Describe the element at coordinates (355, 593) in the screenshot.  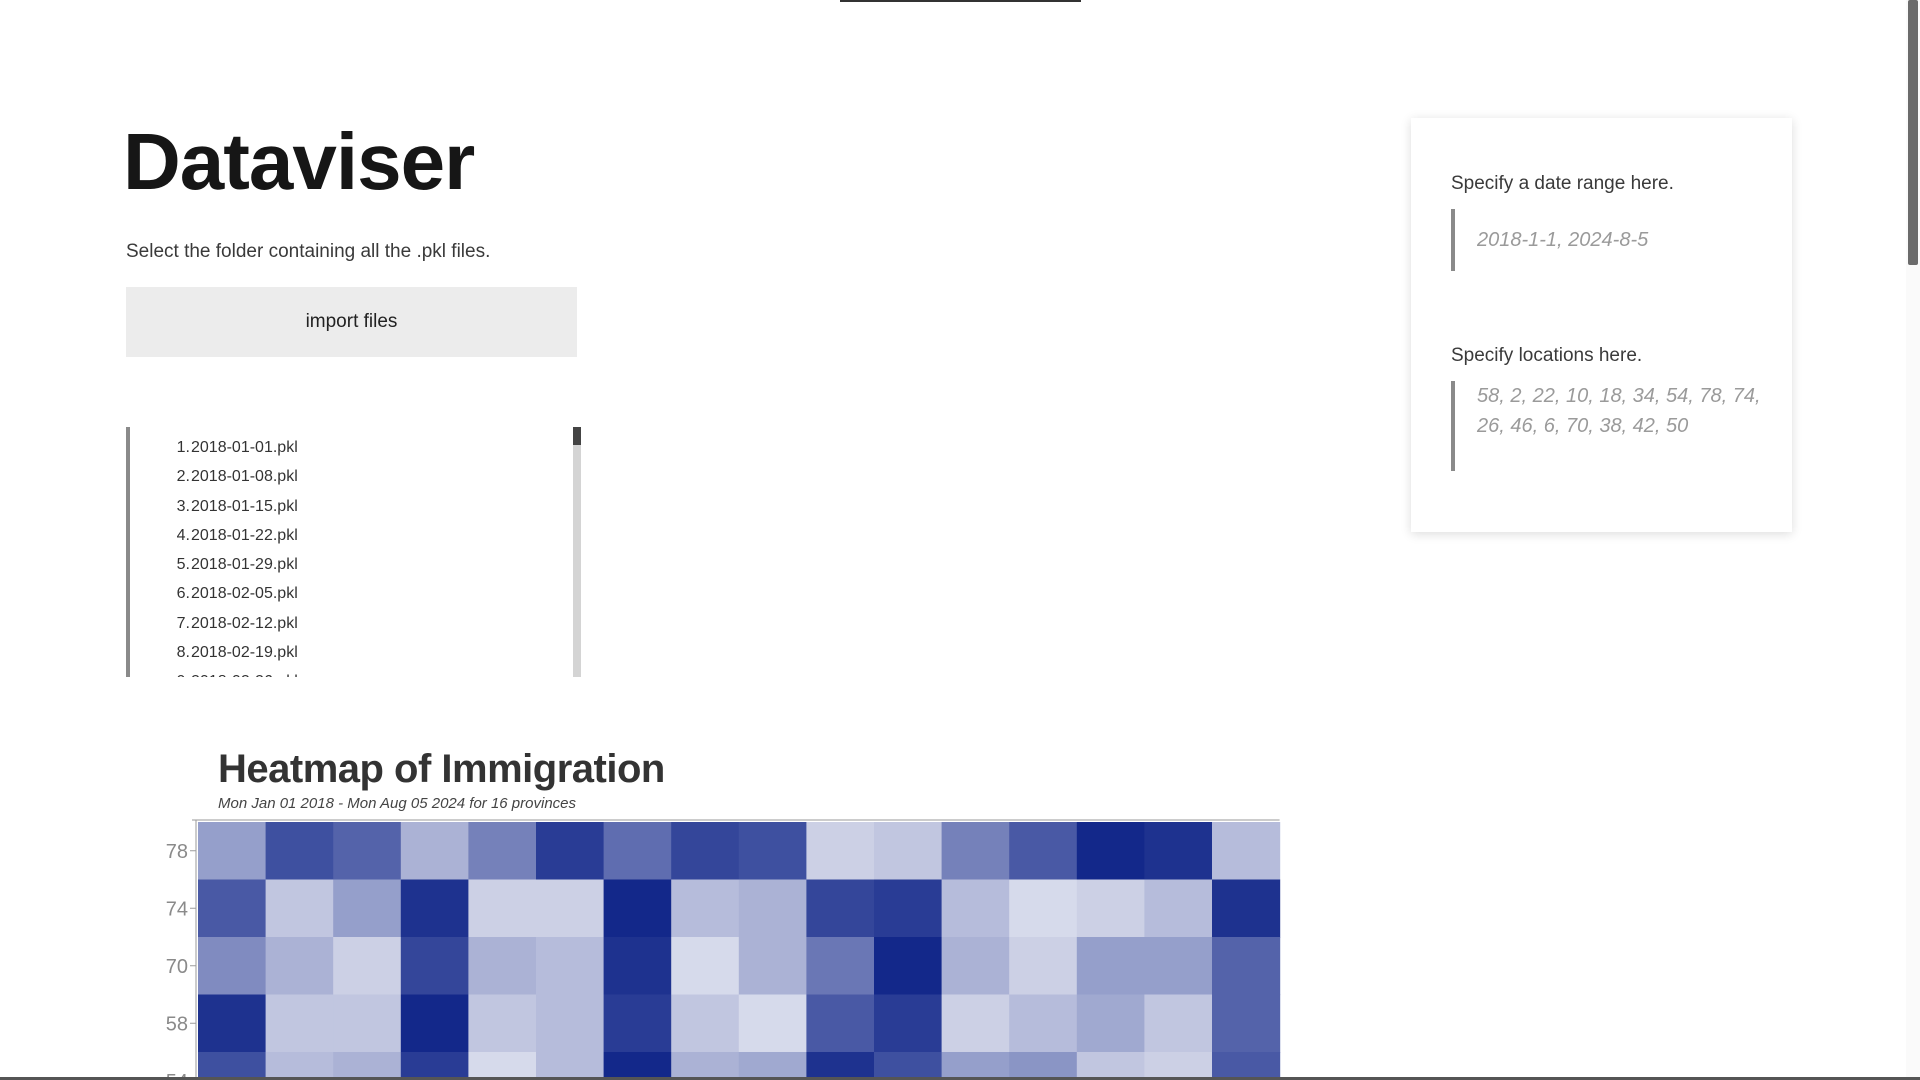
I see `file-list-item: 6.2018-02-05.pkl` at that location.